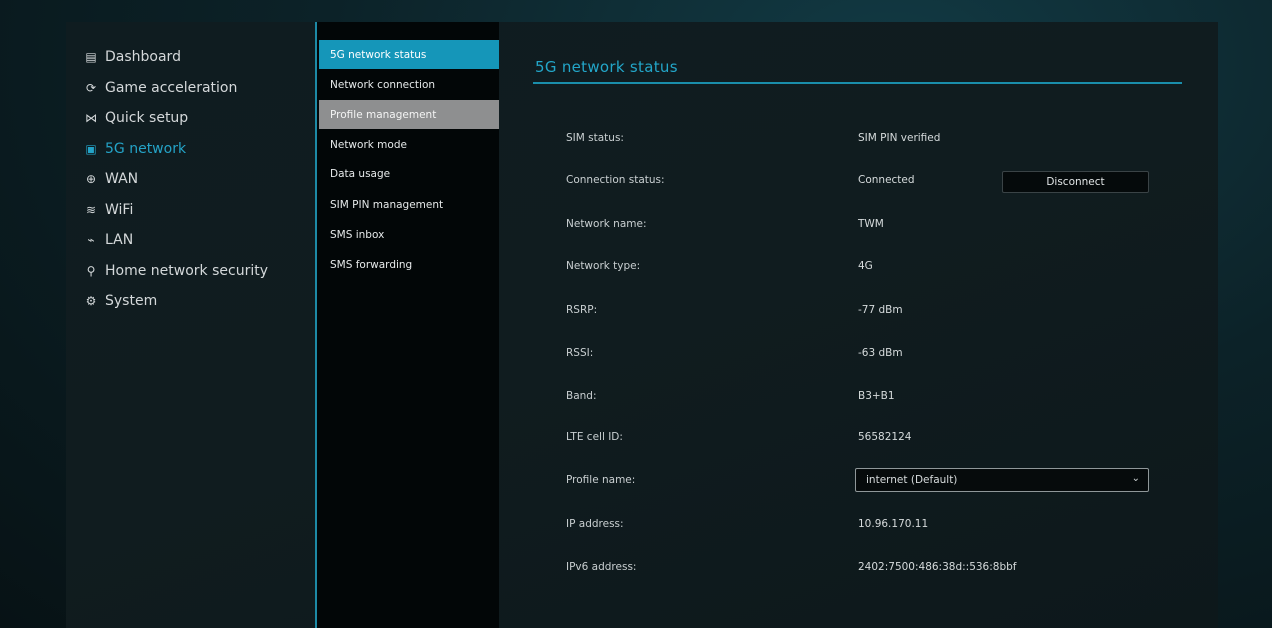 The width and height of the screenshot is (1272, 628). Describe the element at coordinates (885, 437) in the screenshot. I see `row-value: 56582124` at that location.